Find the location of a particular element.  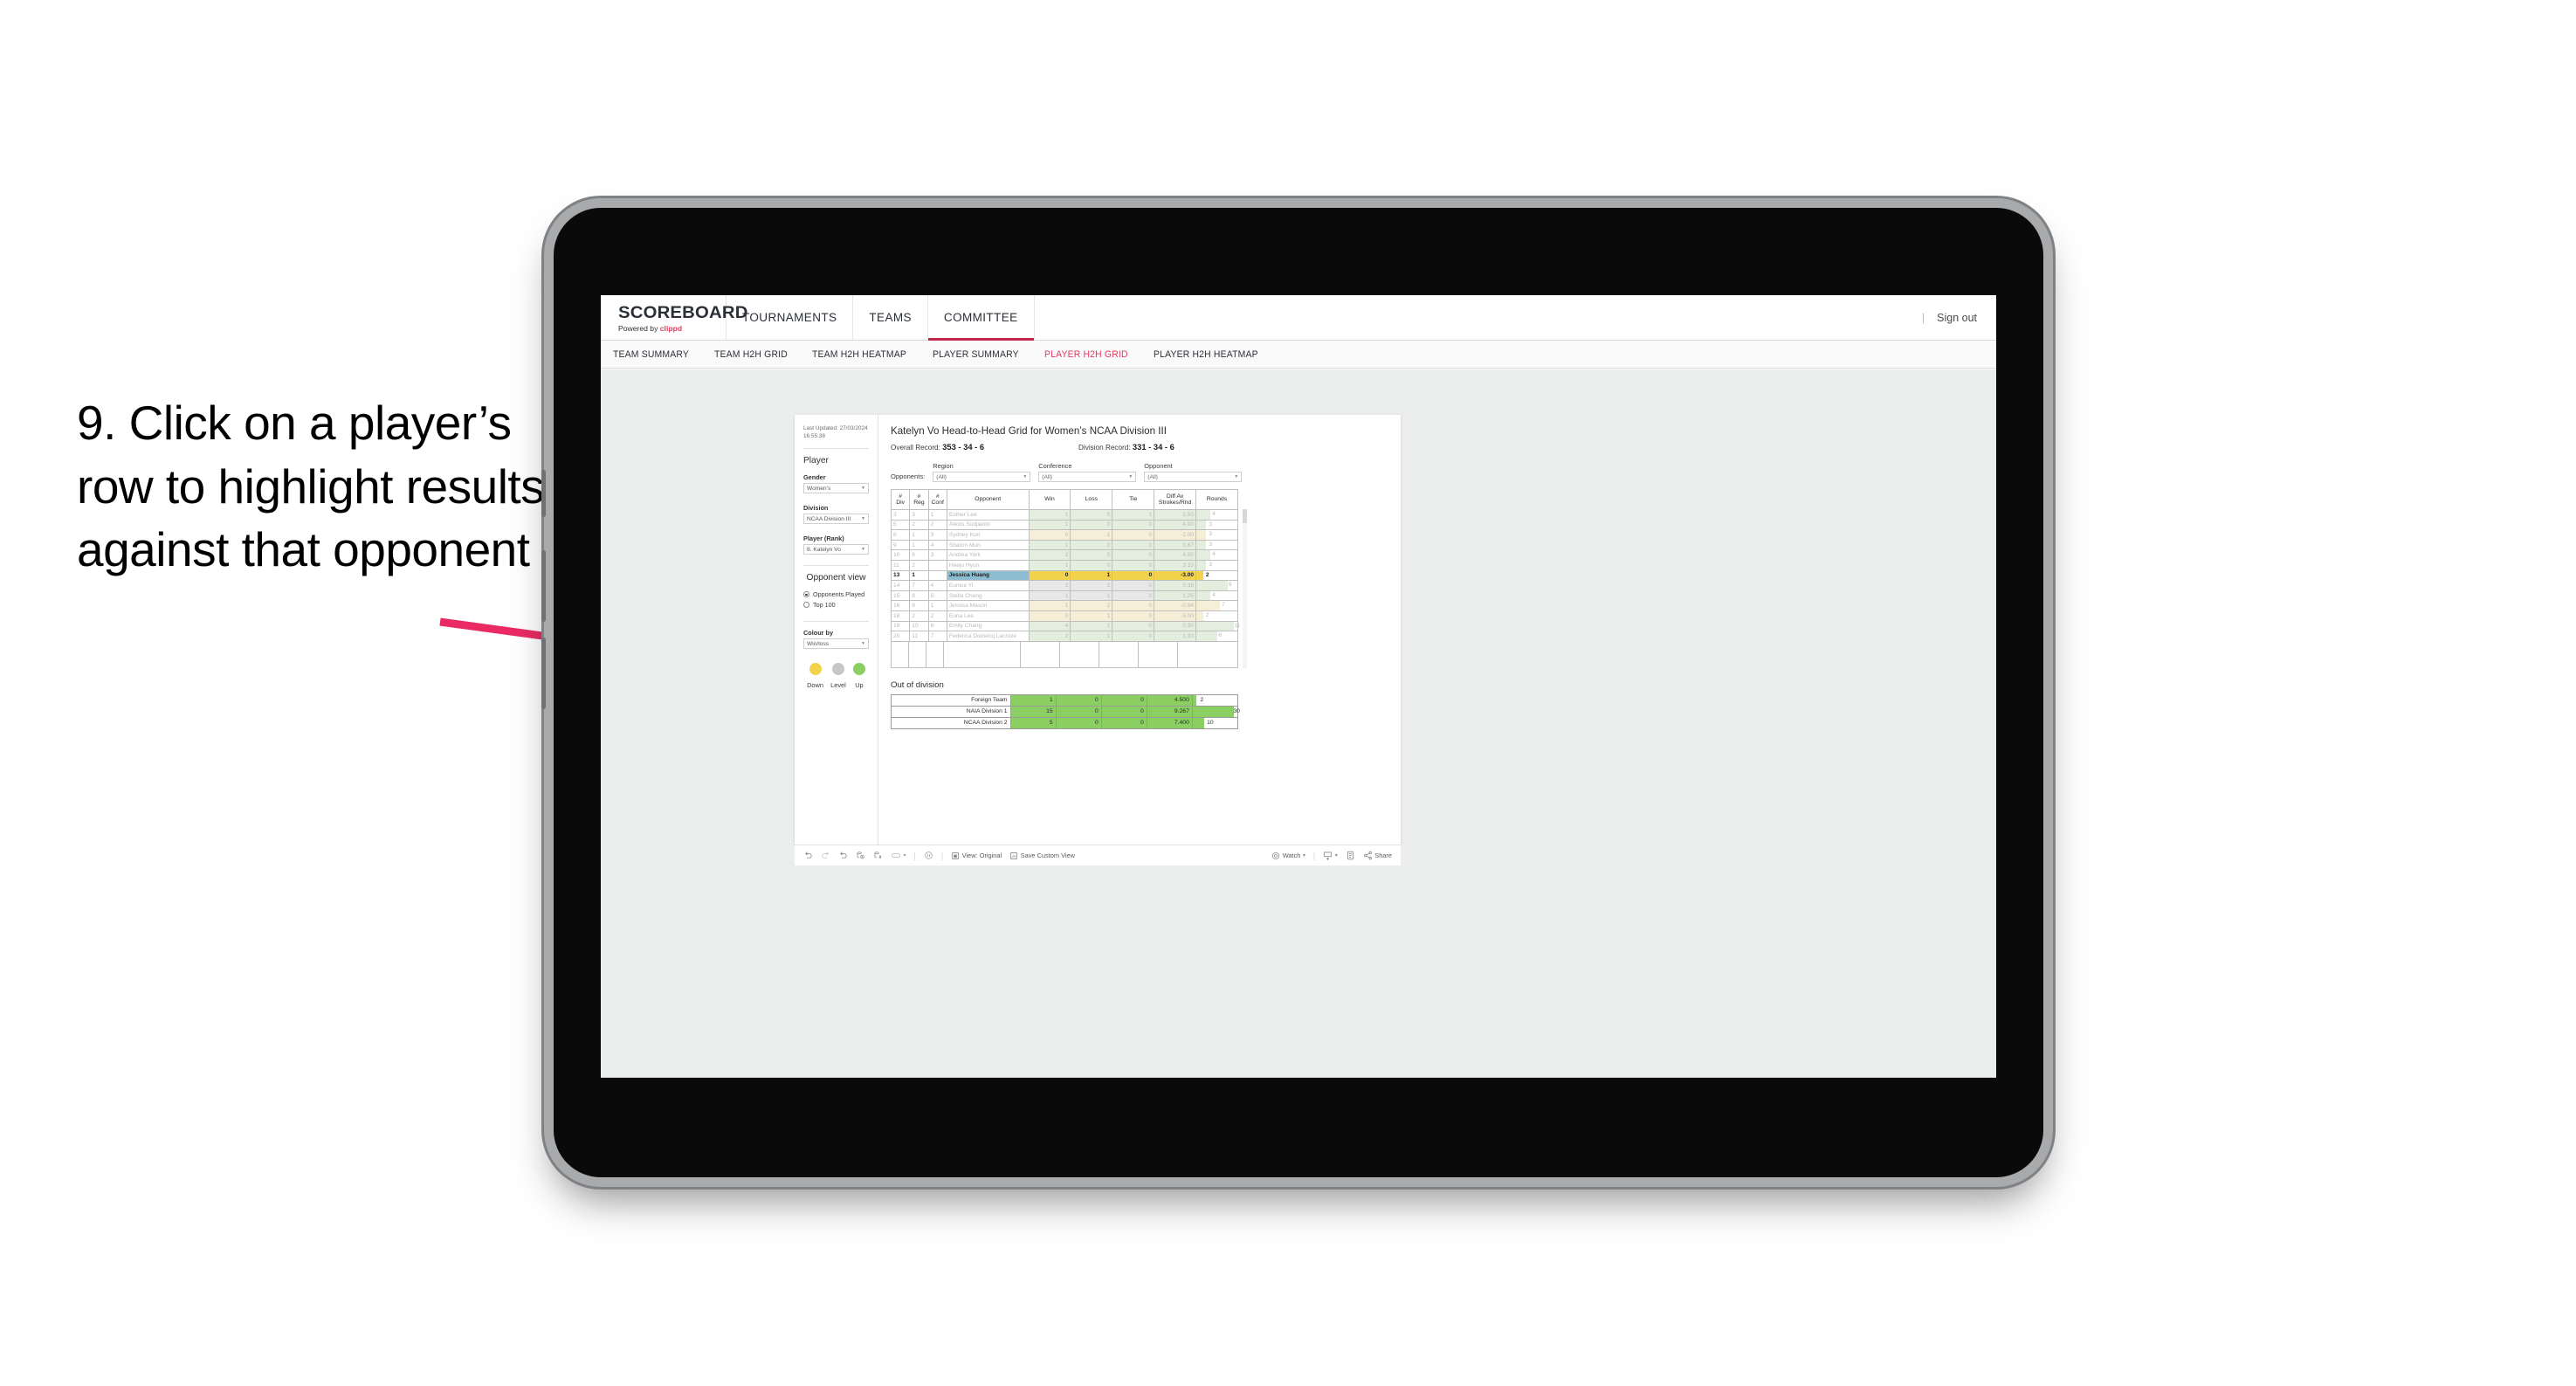

cell-loss: 2 is located at coordinates (1091, 585).